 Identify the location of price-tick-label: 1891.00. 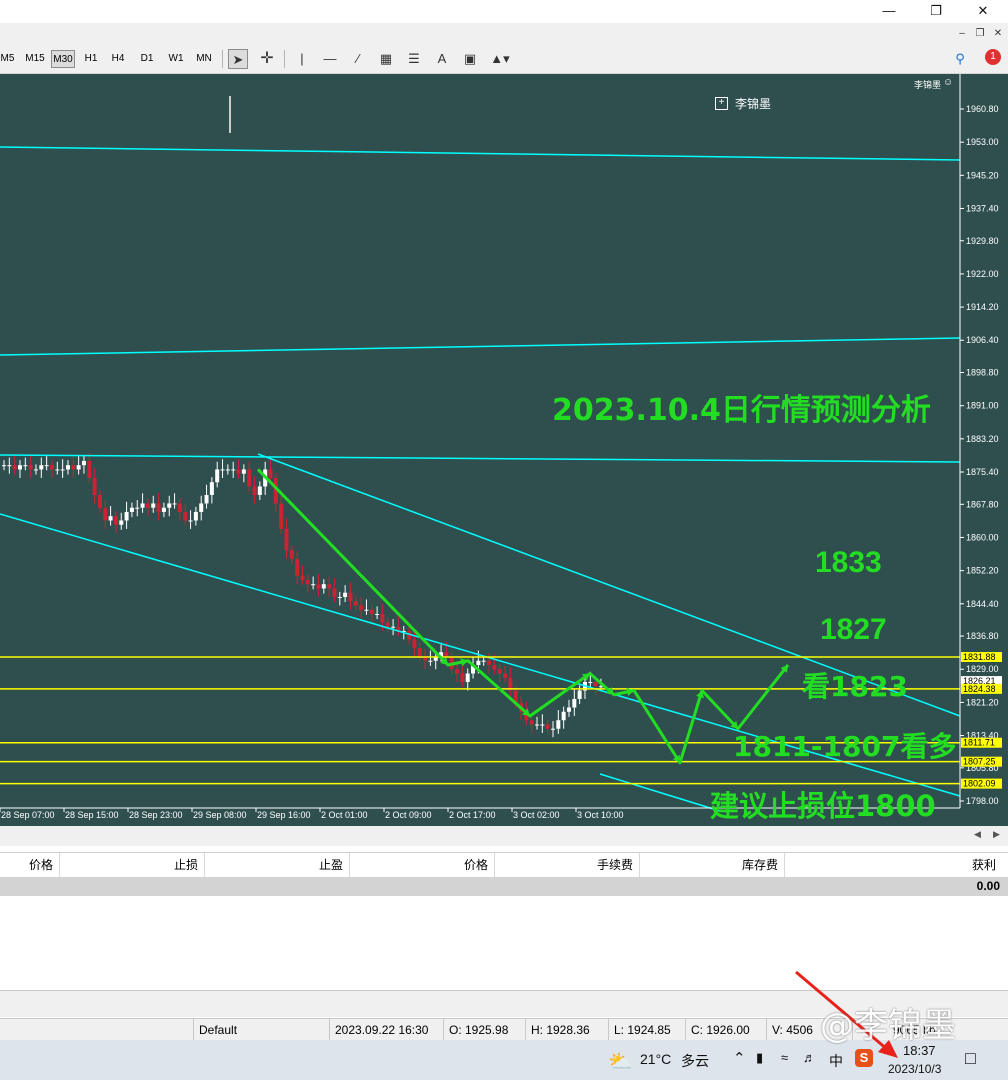
(982, 406).